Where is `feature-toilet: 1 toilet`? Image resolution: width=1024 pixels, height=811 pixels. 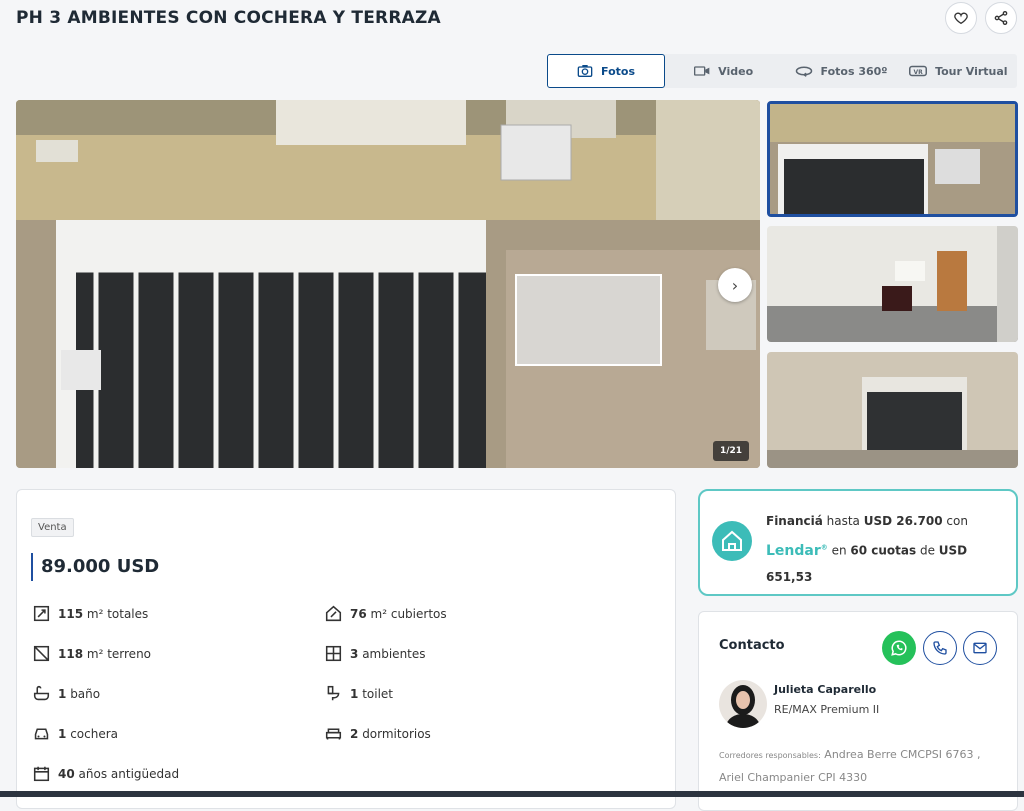
feature-toilet: 1 toilet is located at coordinates (359, 693).